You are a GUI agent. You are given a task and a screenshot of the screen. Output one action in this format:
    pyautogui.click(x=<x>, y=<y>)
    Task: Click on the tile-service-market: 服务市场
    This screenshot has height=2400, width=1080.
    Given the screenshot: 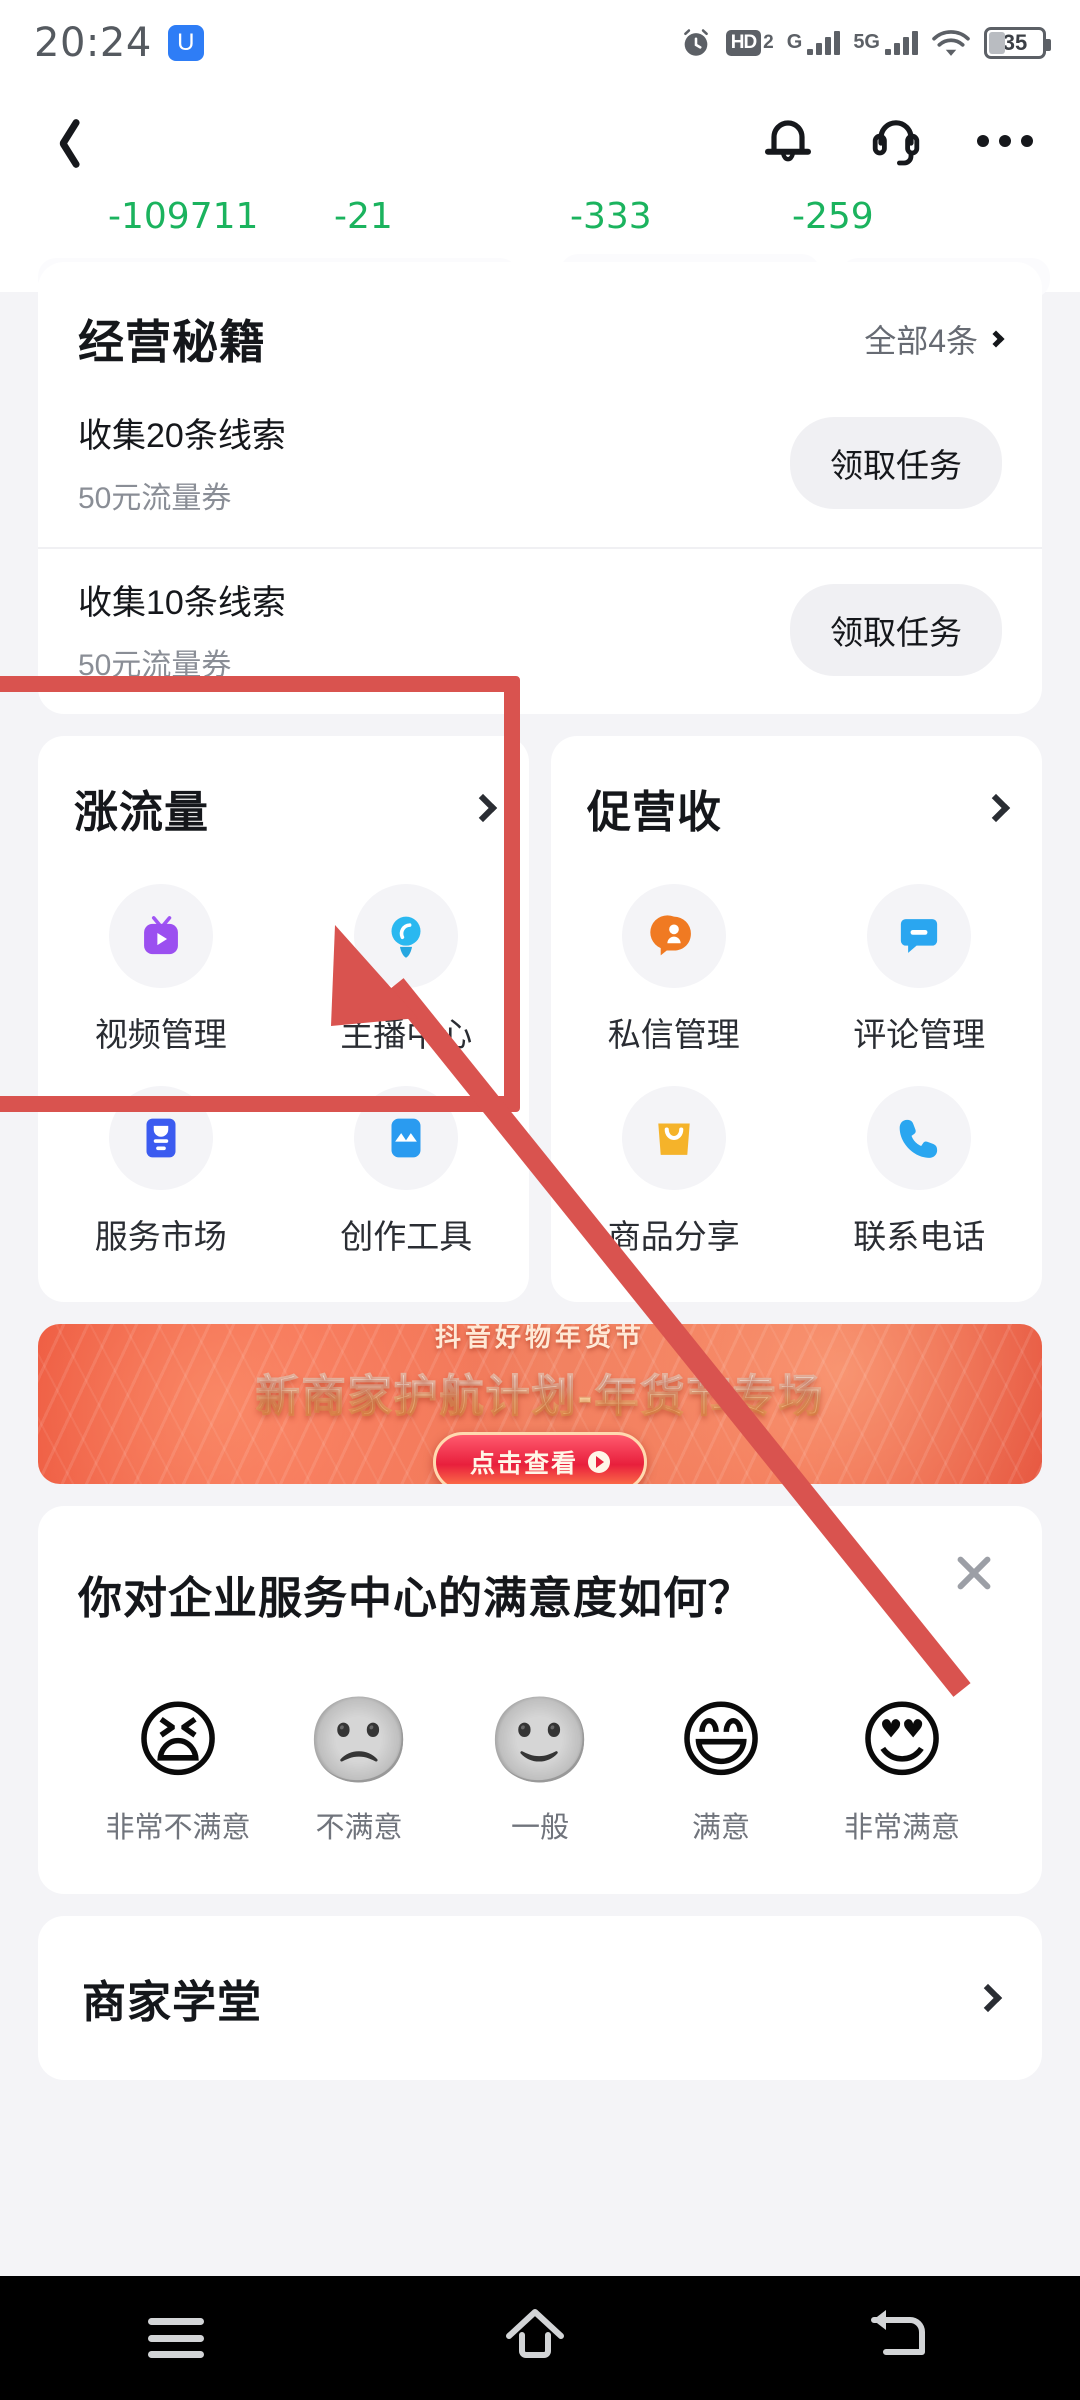 What is the action you would take?
    pyautogui.click(x=161, y=1172)
    